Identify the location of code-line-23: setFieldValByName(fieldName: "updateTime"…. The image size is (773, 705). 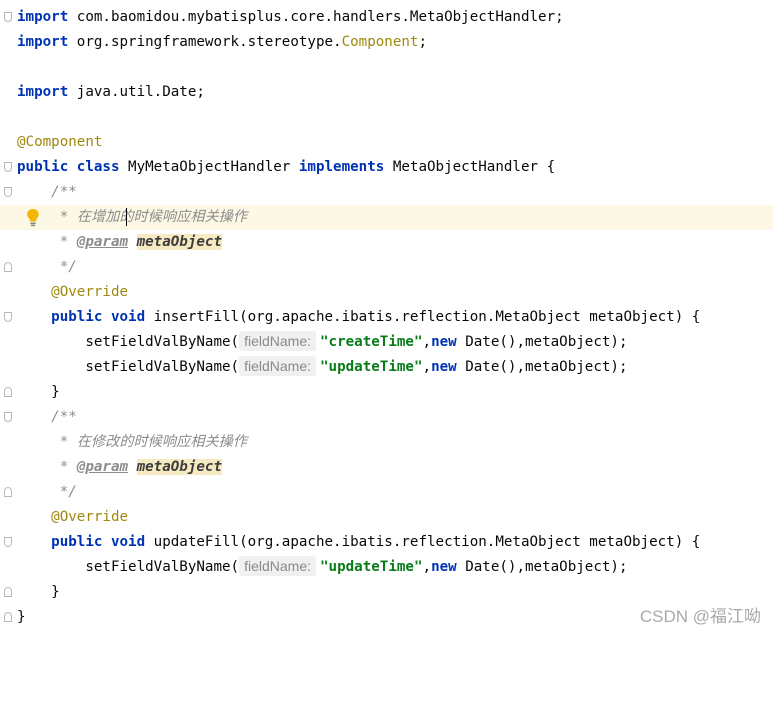
(386, 567).